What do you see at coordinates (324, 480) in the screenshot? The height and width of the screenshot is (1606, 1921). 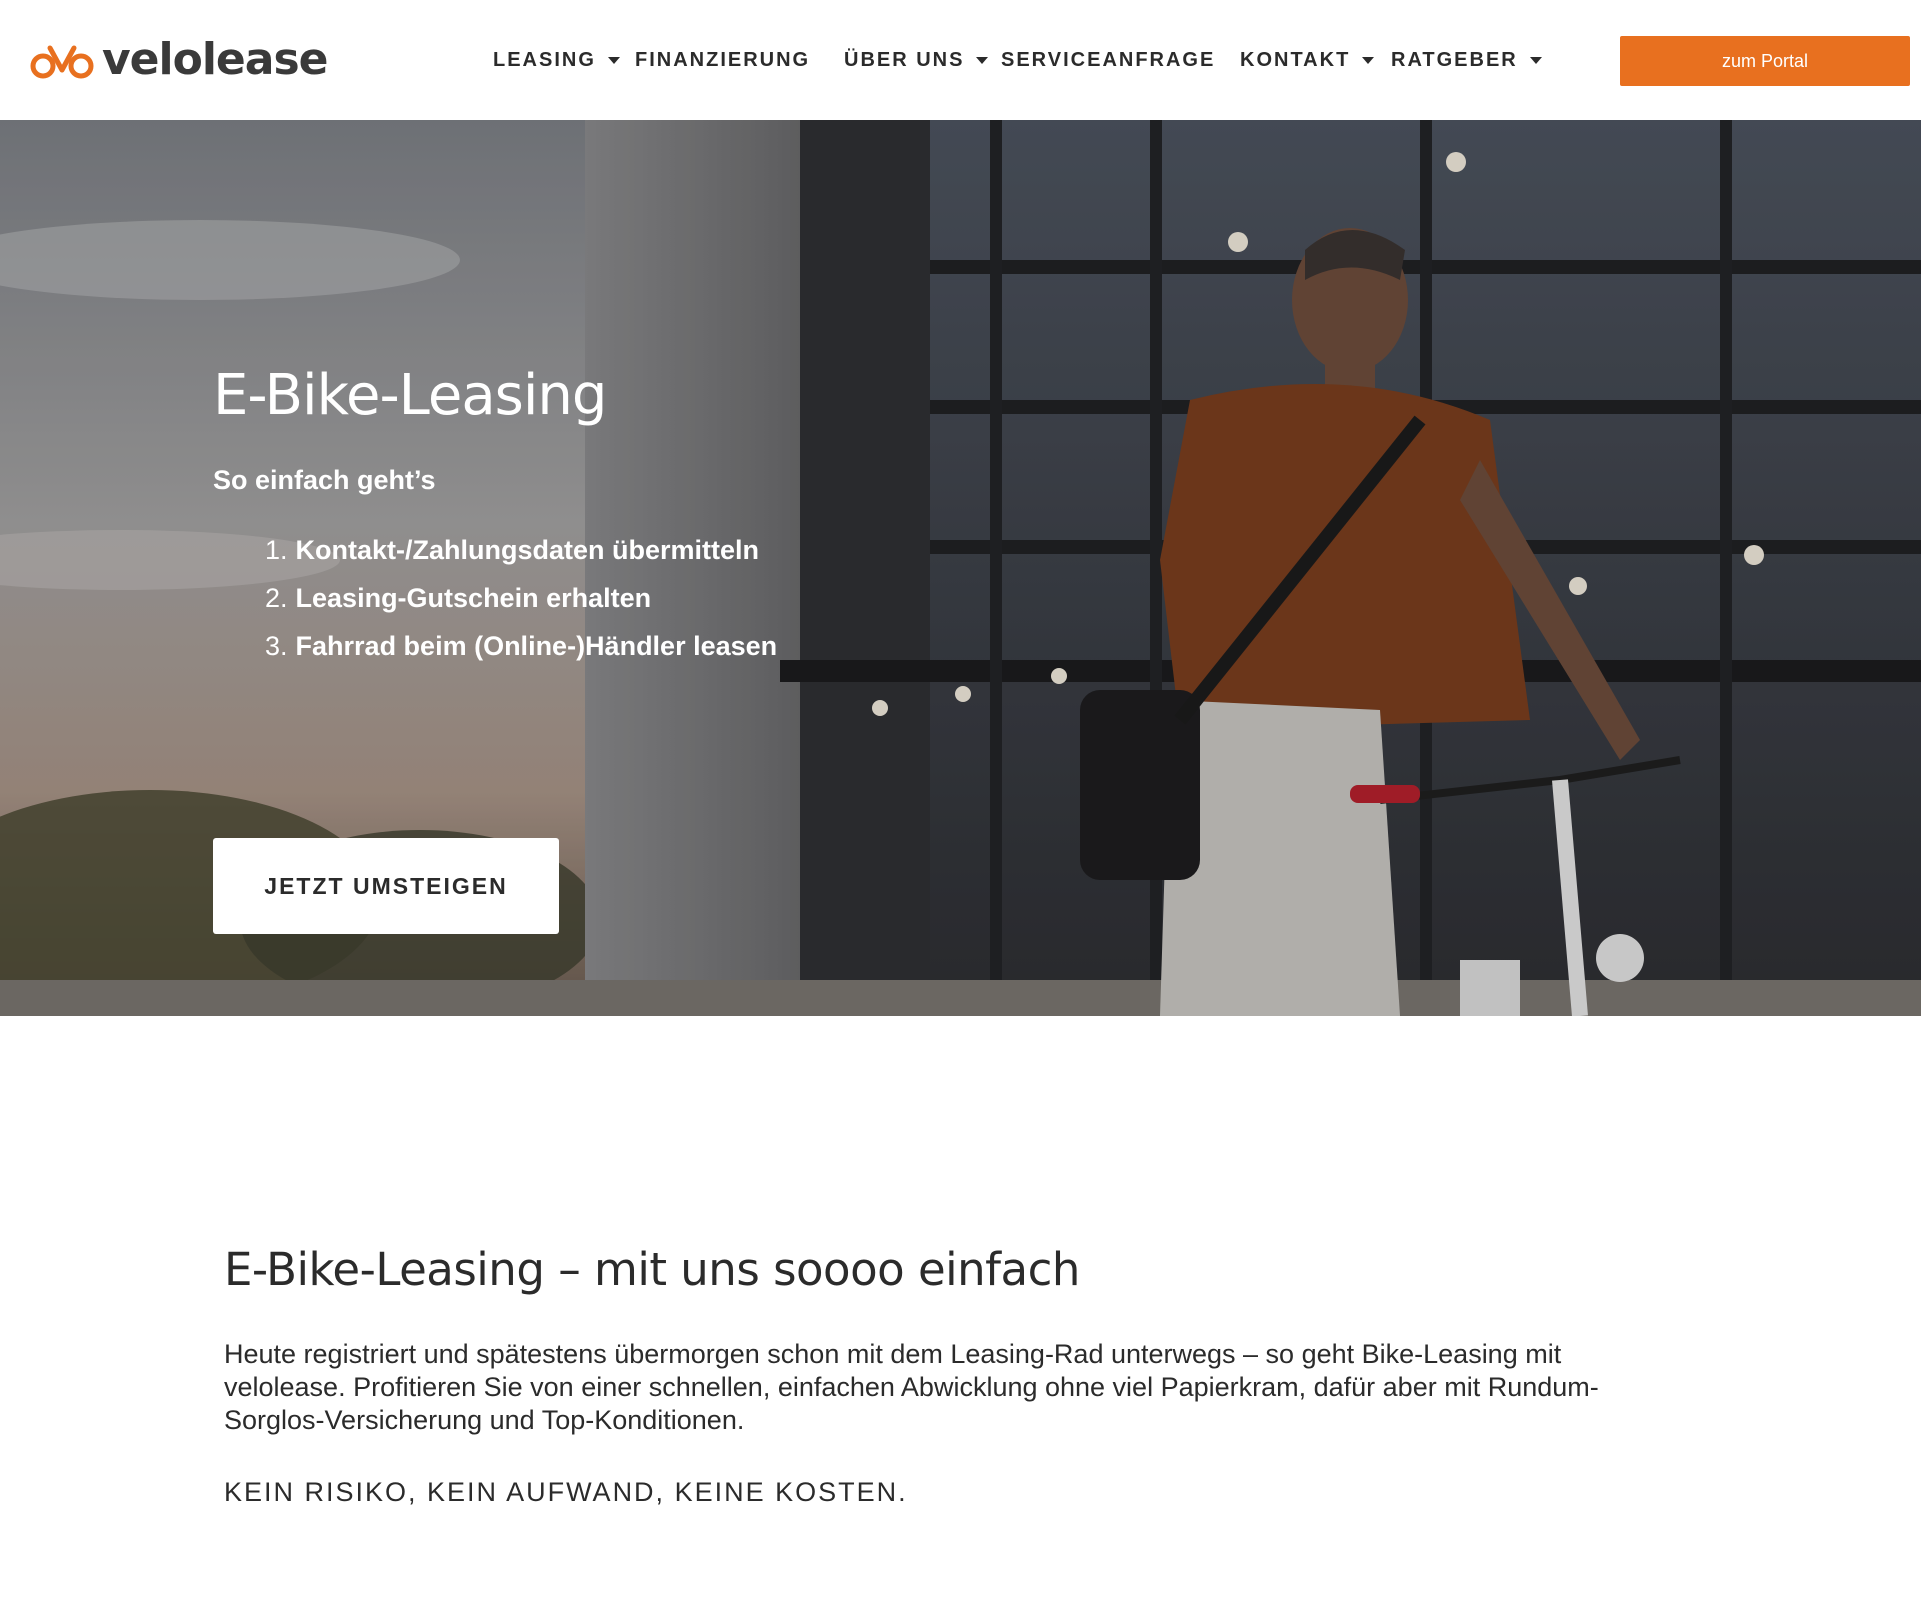 I see `hero-subtitle: So einfach geht’s` at bounding box center [324, 480].